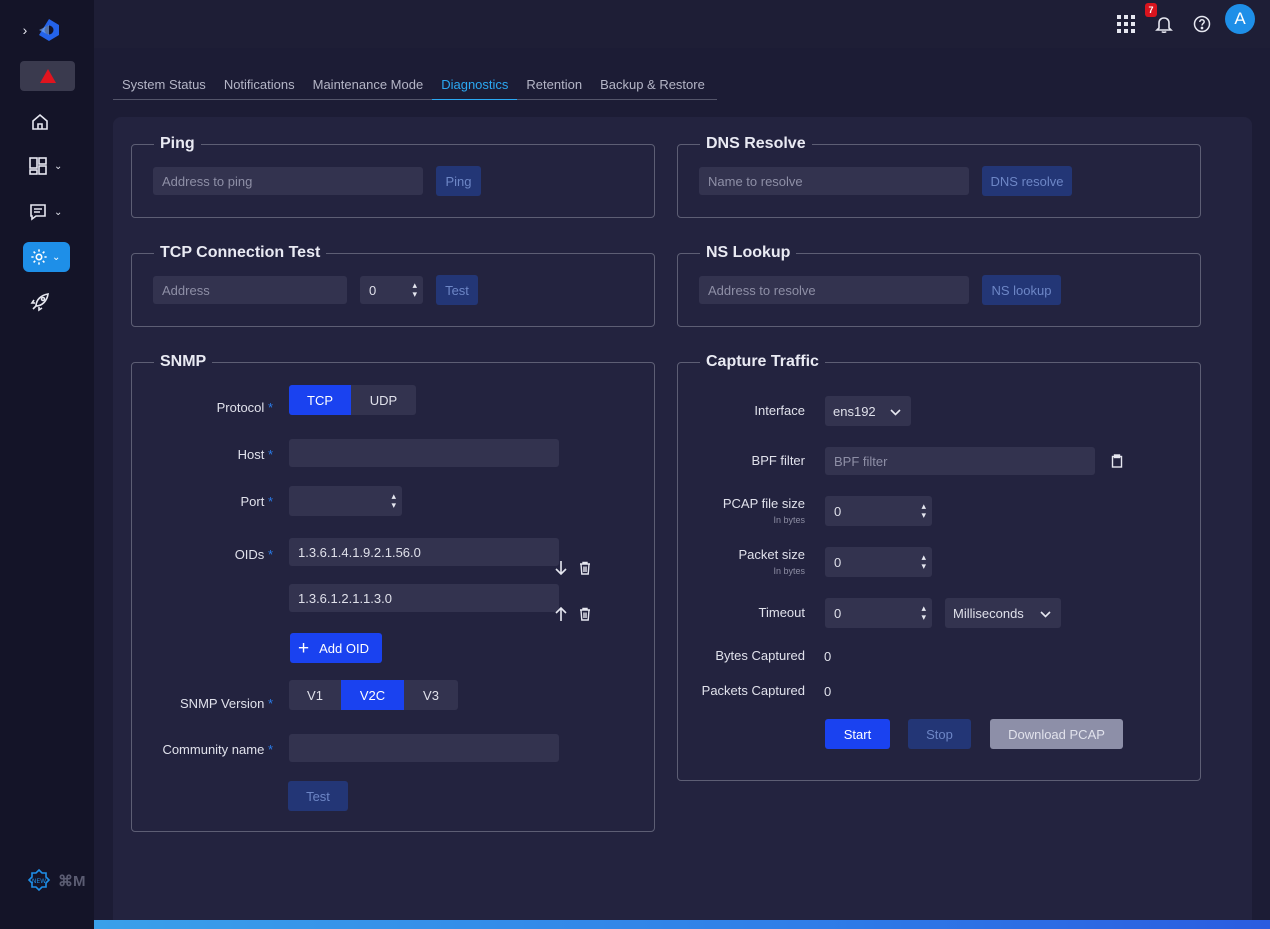 The height and width of the screenshot is (929, 1270). What do you see at coordinates (554, 87) in the screenshot?
I see `tab-retention: Retention` at bounding box center [554, 87].